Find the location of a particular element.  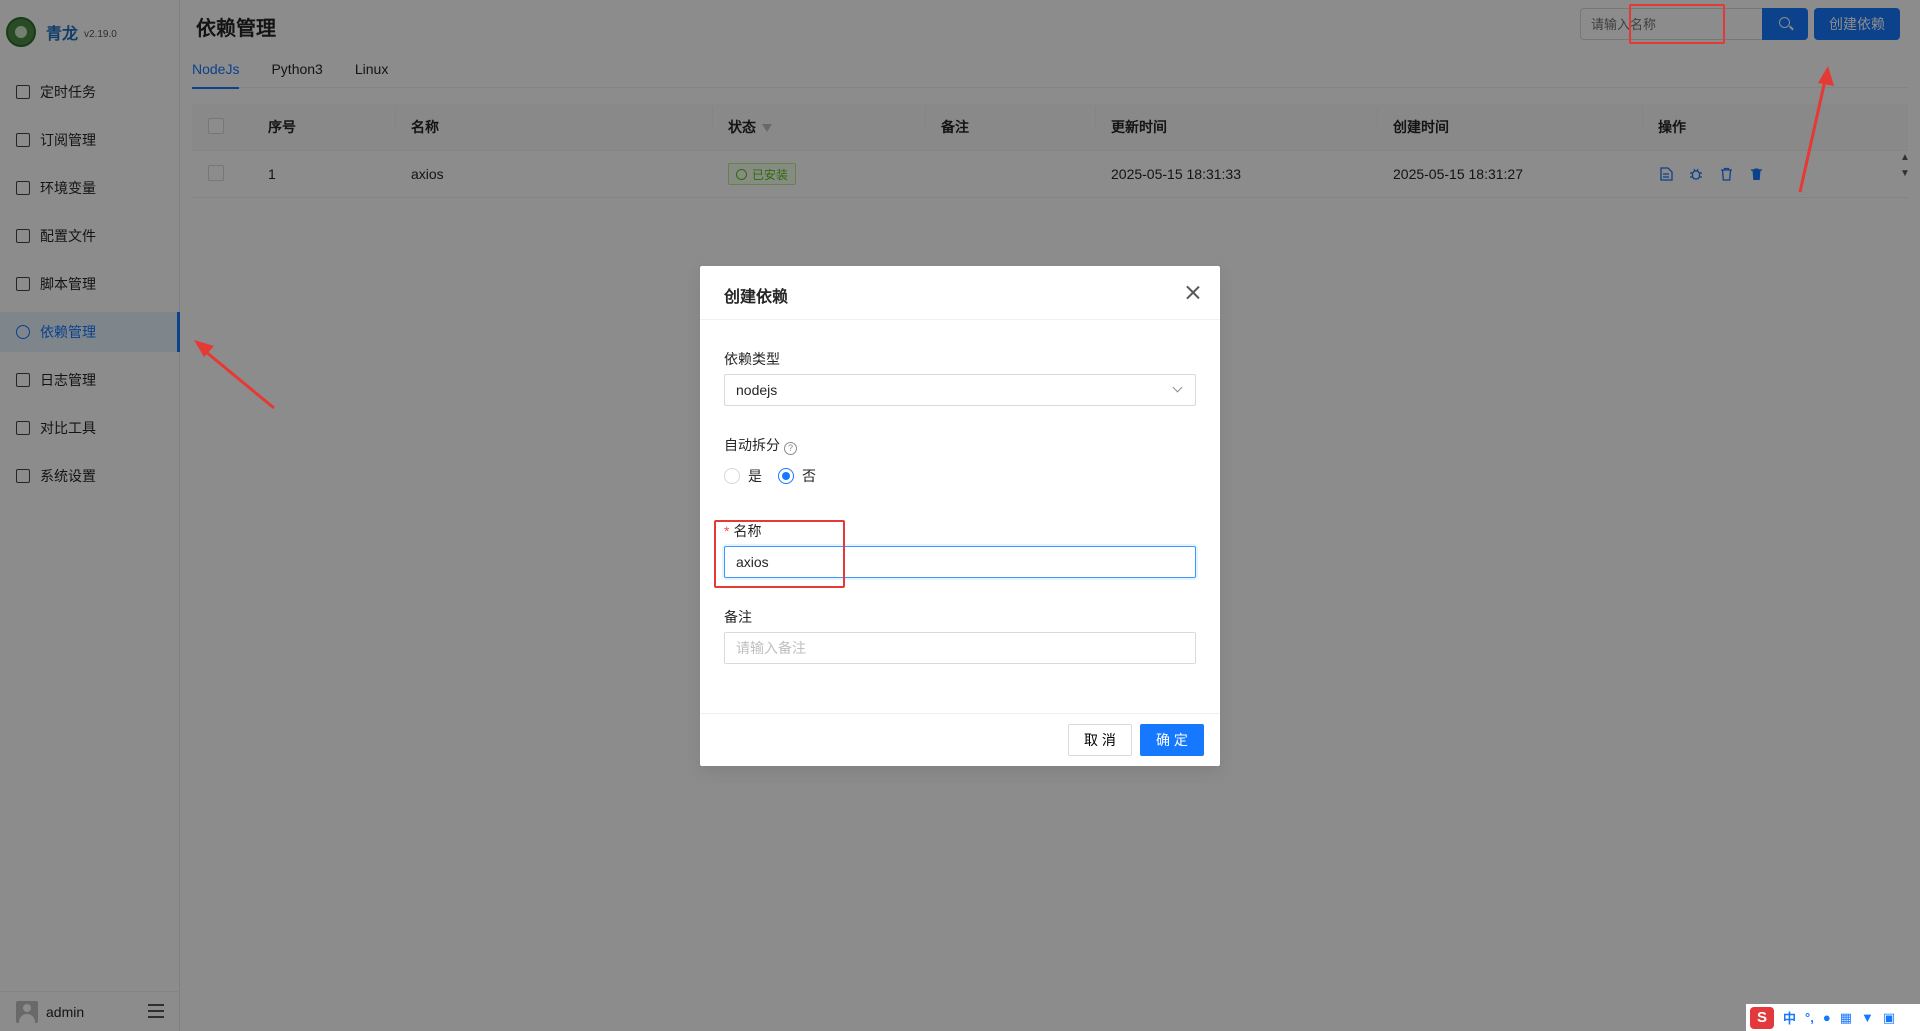

cancel-button: 取 消 is located at coordinates (1100, 740).